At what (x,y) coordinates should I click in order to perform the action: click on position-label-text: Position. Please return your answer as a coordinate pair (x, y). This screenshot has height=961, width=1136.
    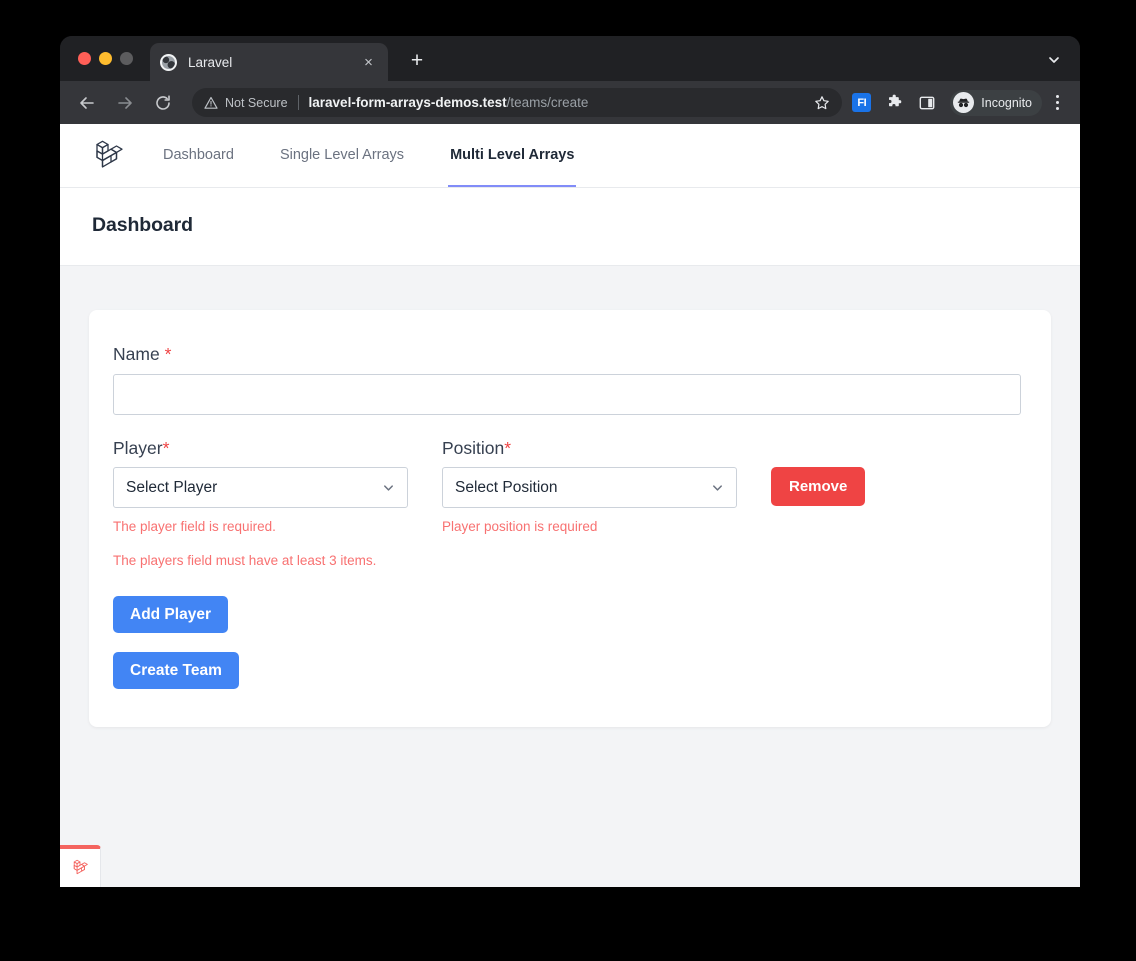
    Looking at the image, I should click on (473, 448).